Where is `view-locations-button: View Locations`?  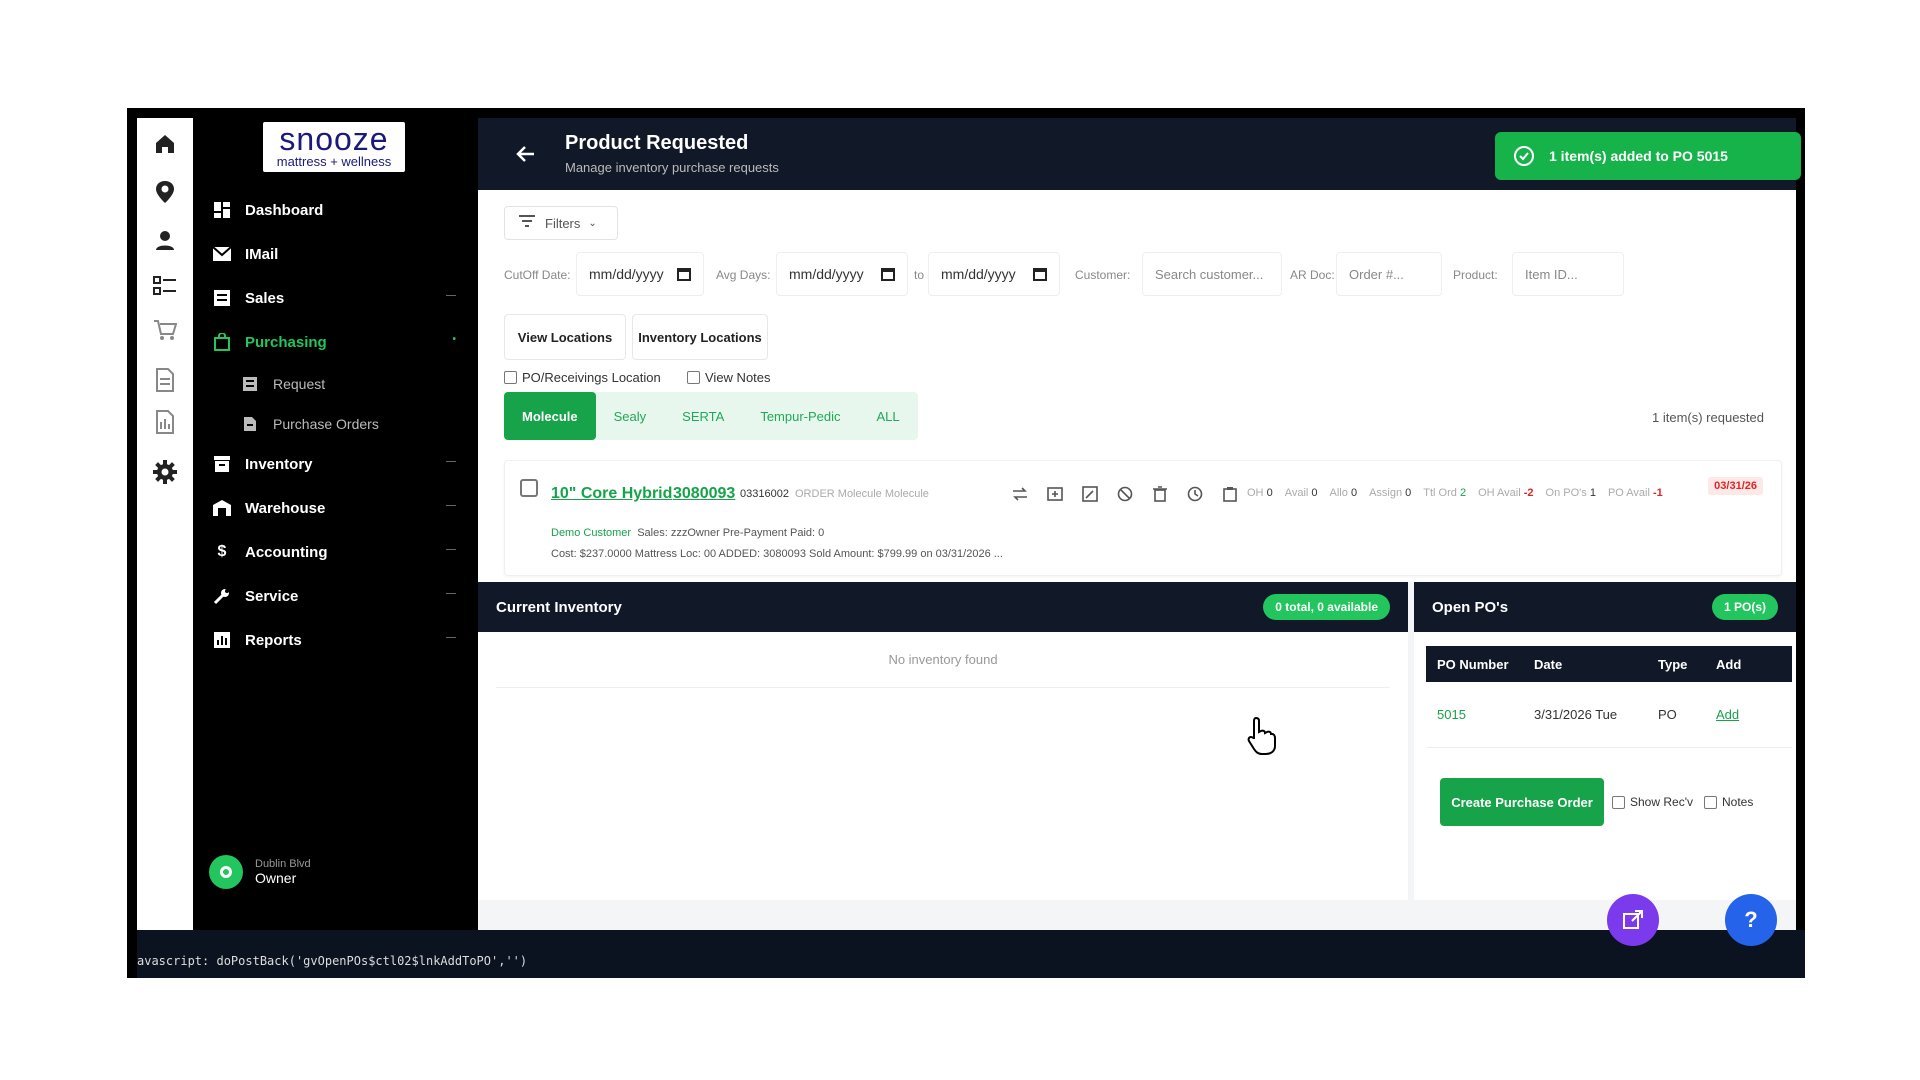 view-locations-button: View Locations is located at coordinates (565, 337).